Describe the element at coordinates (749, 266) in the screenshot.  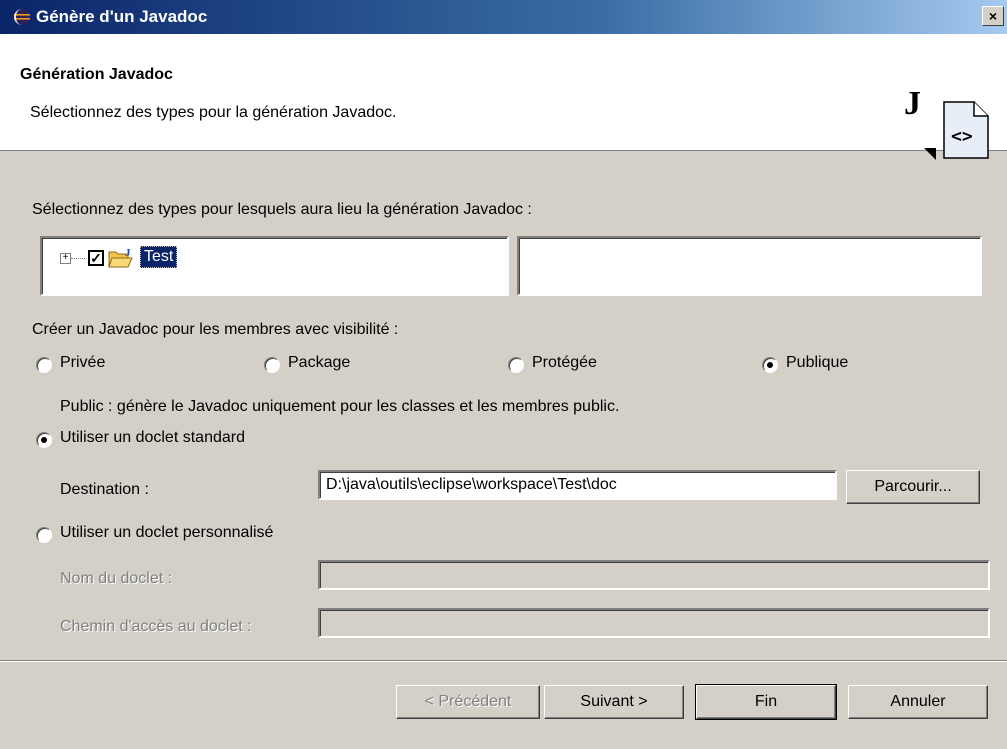
I see `members-list` at that location.